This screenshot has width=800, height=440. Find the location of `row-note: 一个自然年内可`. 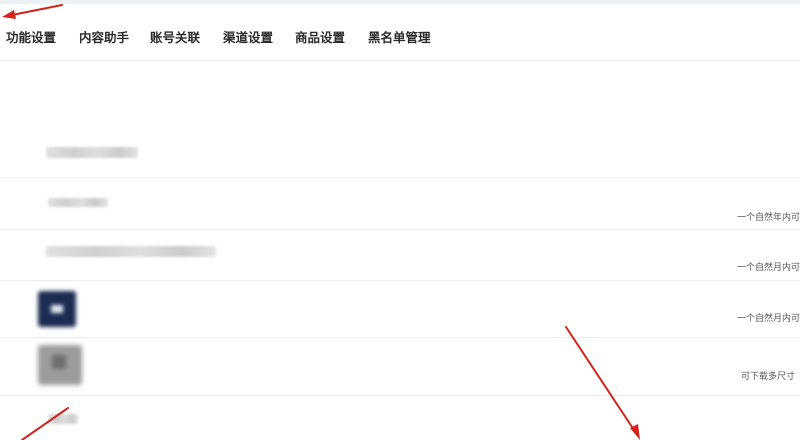

row-note: 一个自然年内可 is located at coordinates (768, 218).